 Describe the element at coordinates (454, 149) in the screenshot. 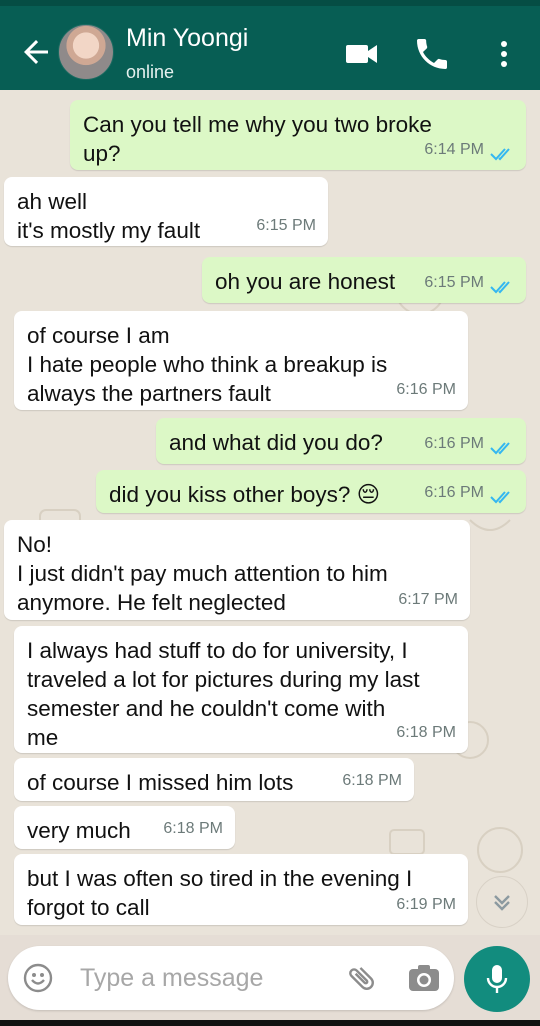

I see `message-time: 6:14 PM` at that location.